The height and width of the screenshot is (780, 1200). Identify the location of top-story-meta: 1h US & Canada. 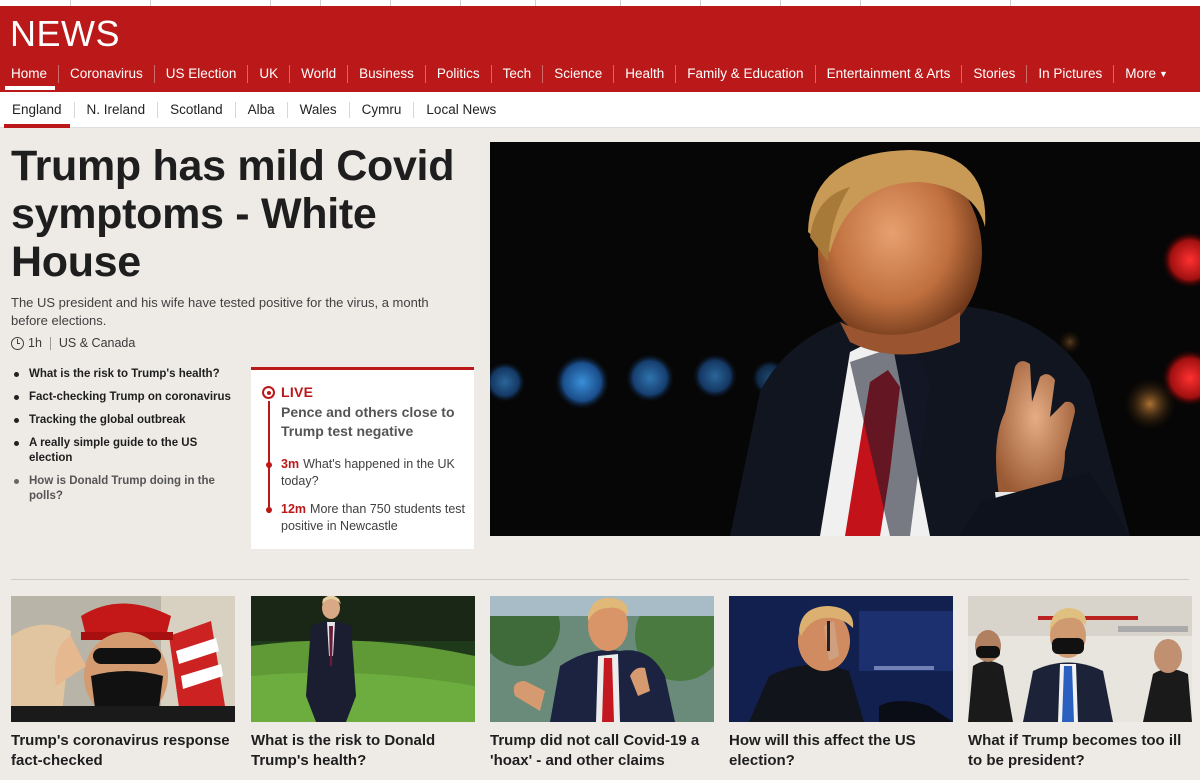
(73, 343).